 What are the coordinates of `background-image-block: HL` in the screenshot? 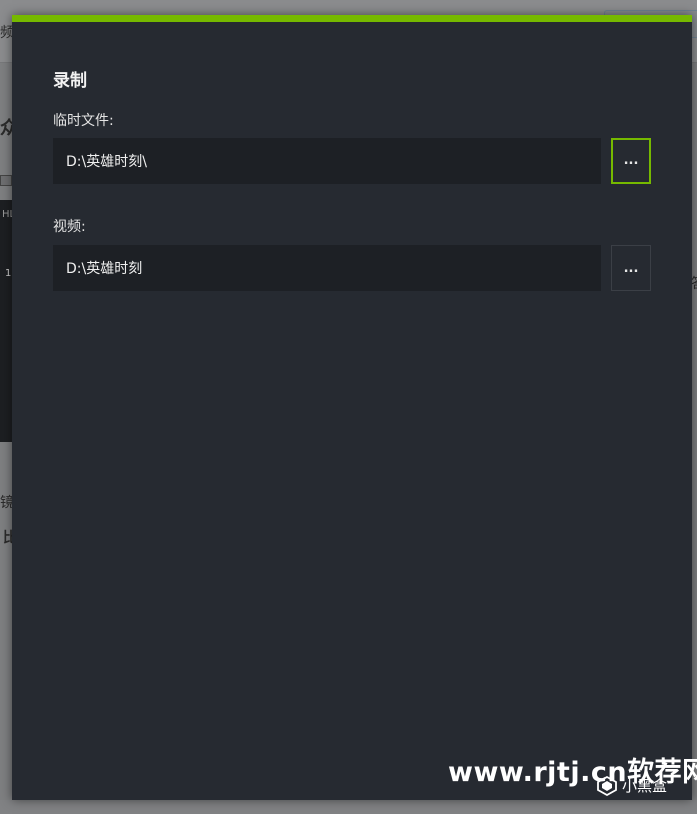 It's located at (7, 321).